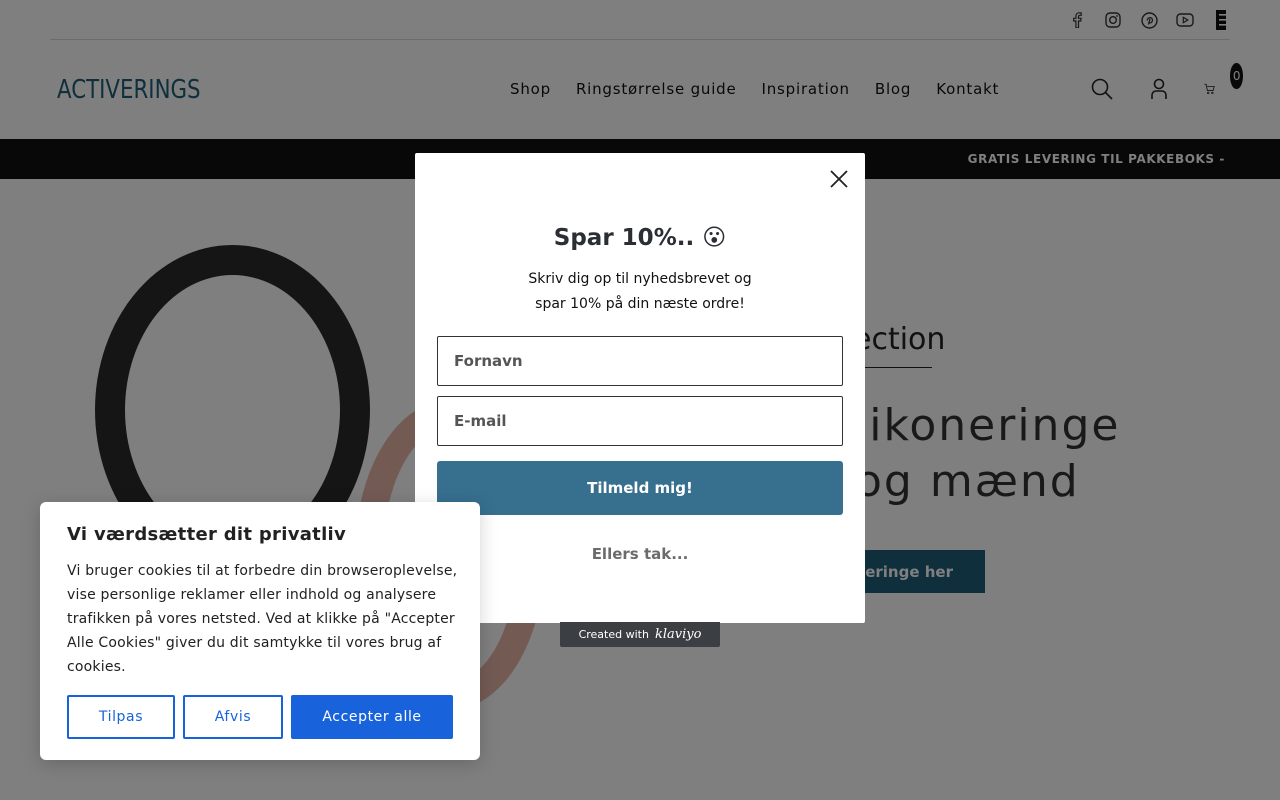 This screenshot has height=800, width=1280. I want to click on popup-subtitle-line2: spar 10% på din næste ordre!, so click(640, 304).